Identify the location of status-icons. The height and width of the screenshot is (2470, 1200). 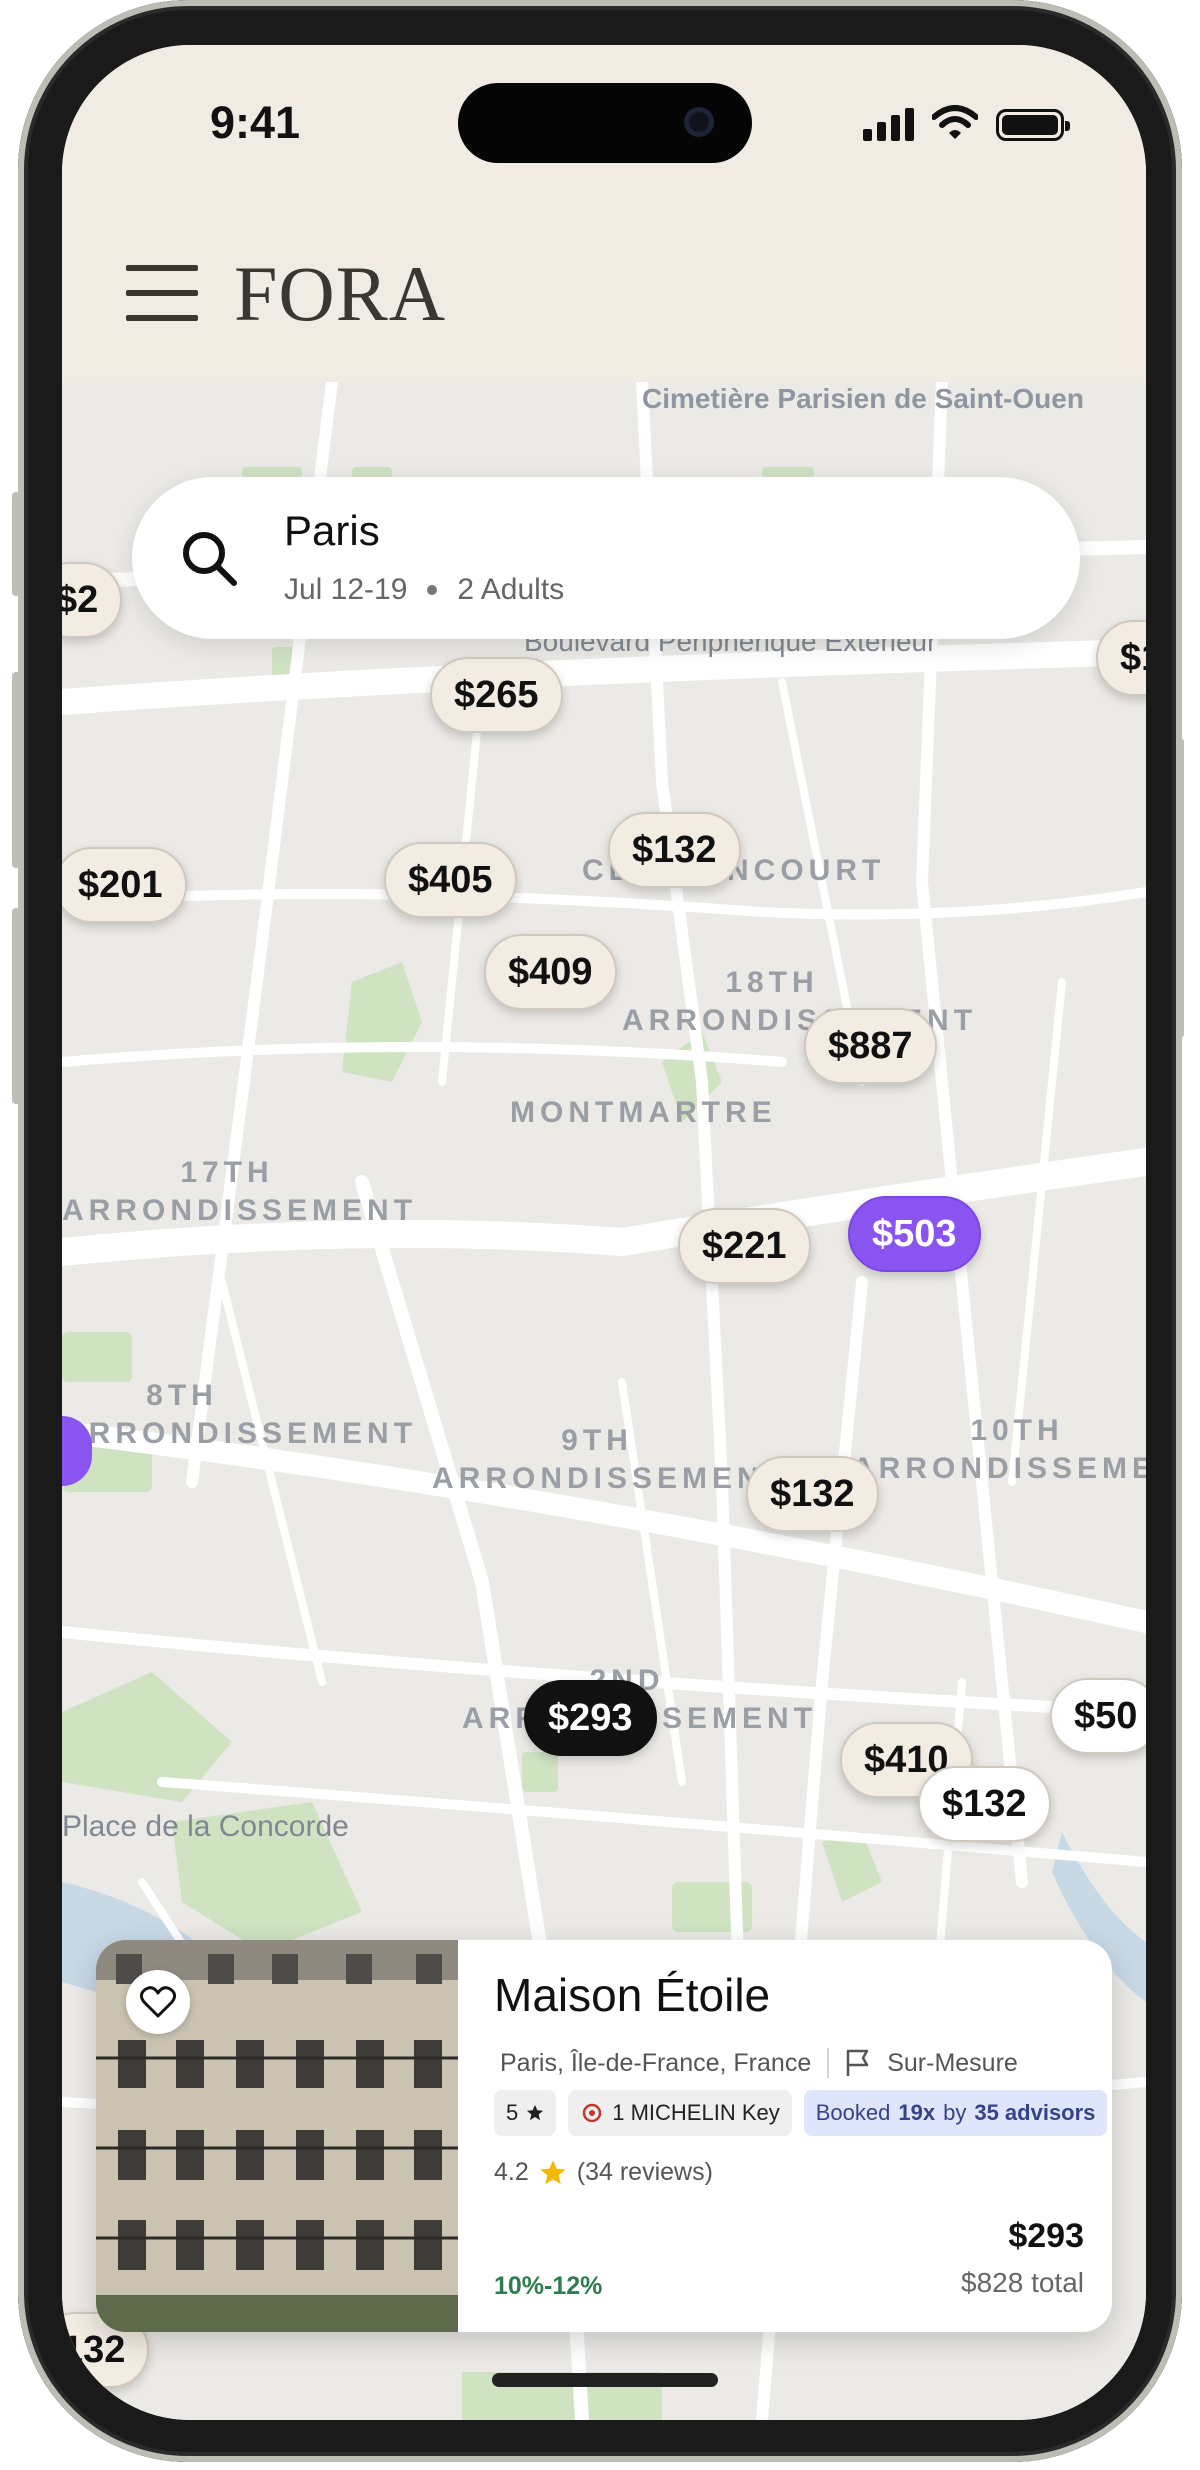
(966, 123).